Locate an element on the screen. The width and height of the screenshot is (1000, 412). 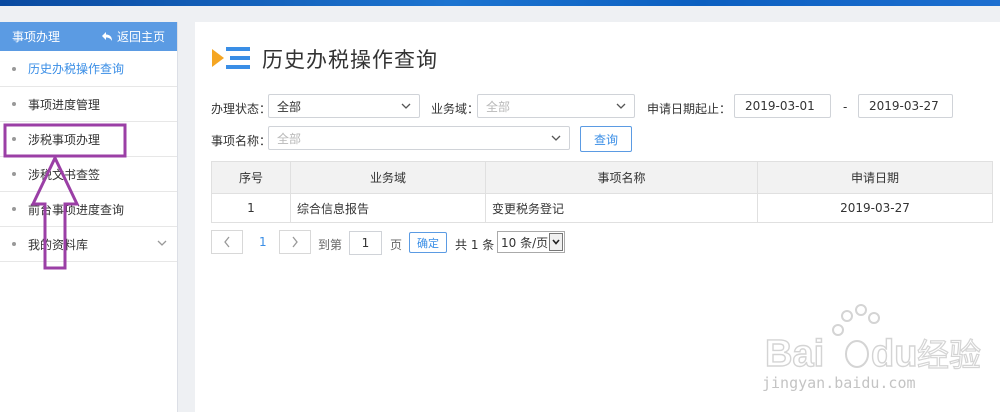
sidebar-item-tax-matters: 涉税事项办理 is located at coordinates (88, 139).